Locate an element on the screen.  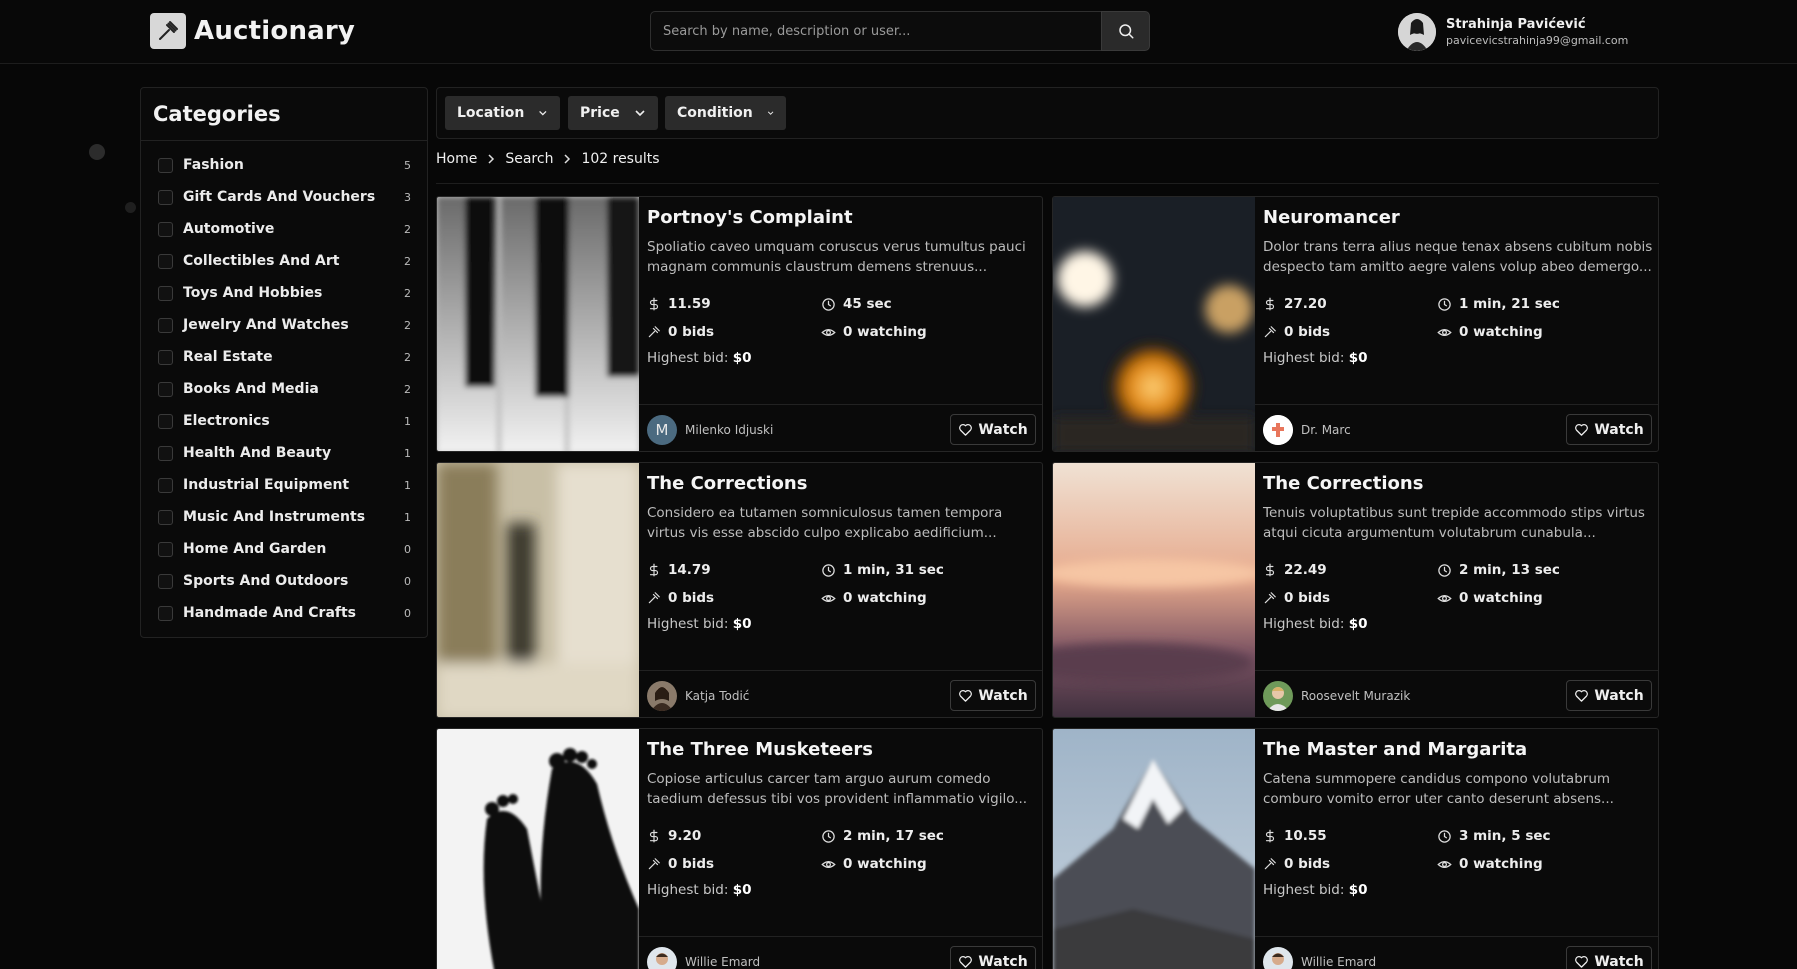
seller-info: Dr. Marc is located at coordinates (1307, 430).